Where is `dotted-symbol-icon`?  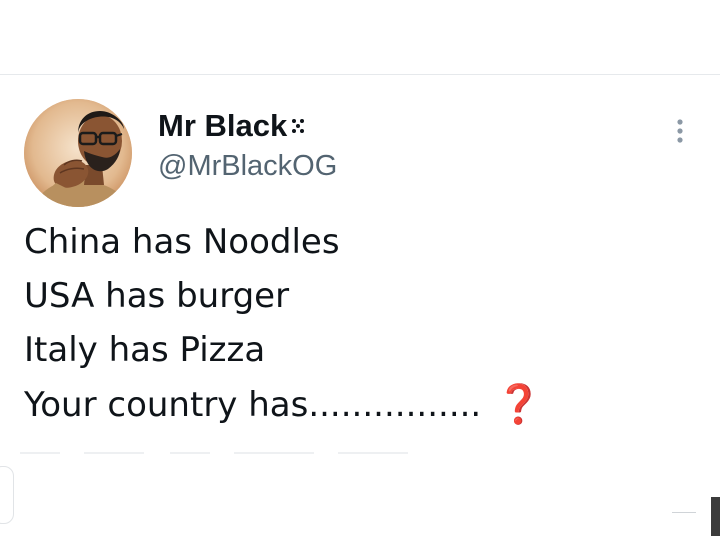 dotted-symbol-icon is located at coordinates (298, 126).